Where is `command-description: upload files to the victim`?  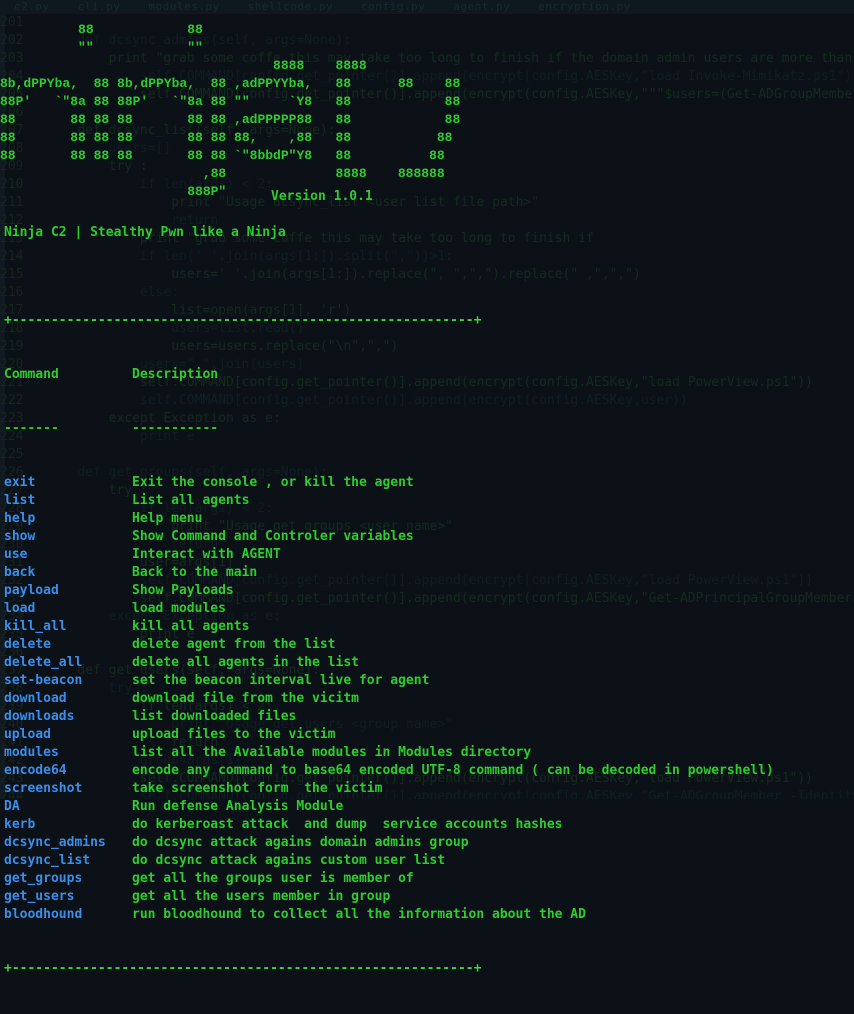
command-description: upload files to the victim is located at coordinates (234, 734).